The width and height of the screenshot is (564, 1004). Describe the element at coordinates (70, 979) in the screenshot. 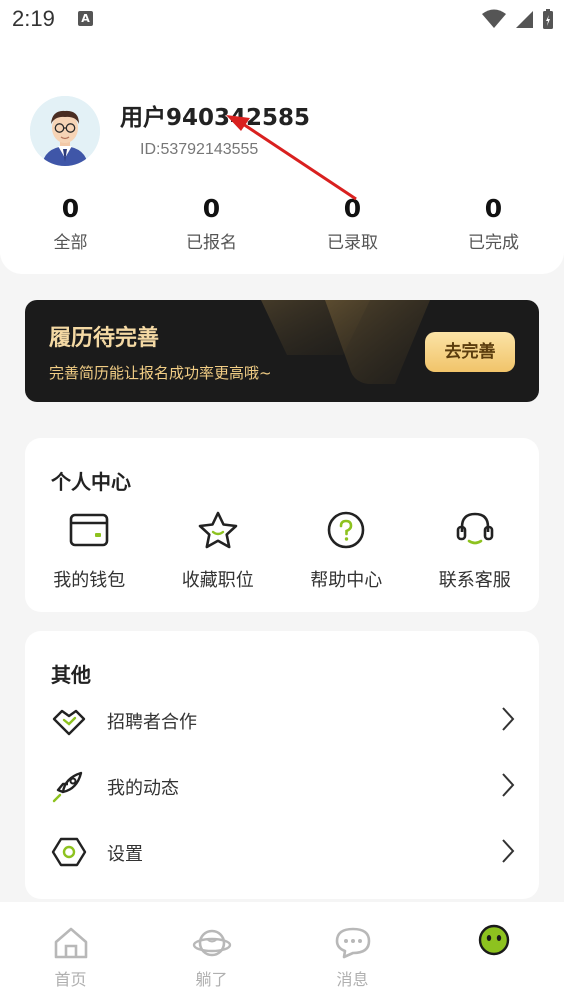

I see `tab-home-label: 首页` at that location.